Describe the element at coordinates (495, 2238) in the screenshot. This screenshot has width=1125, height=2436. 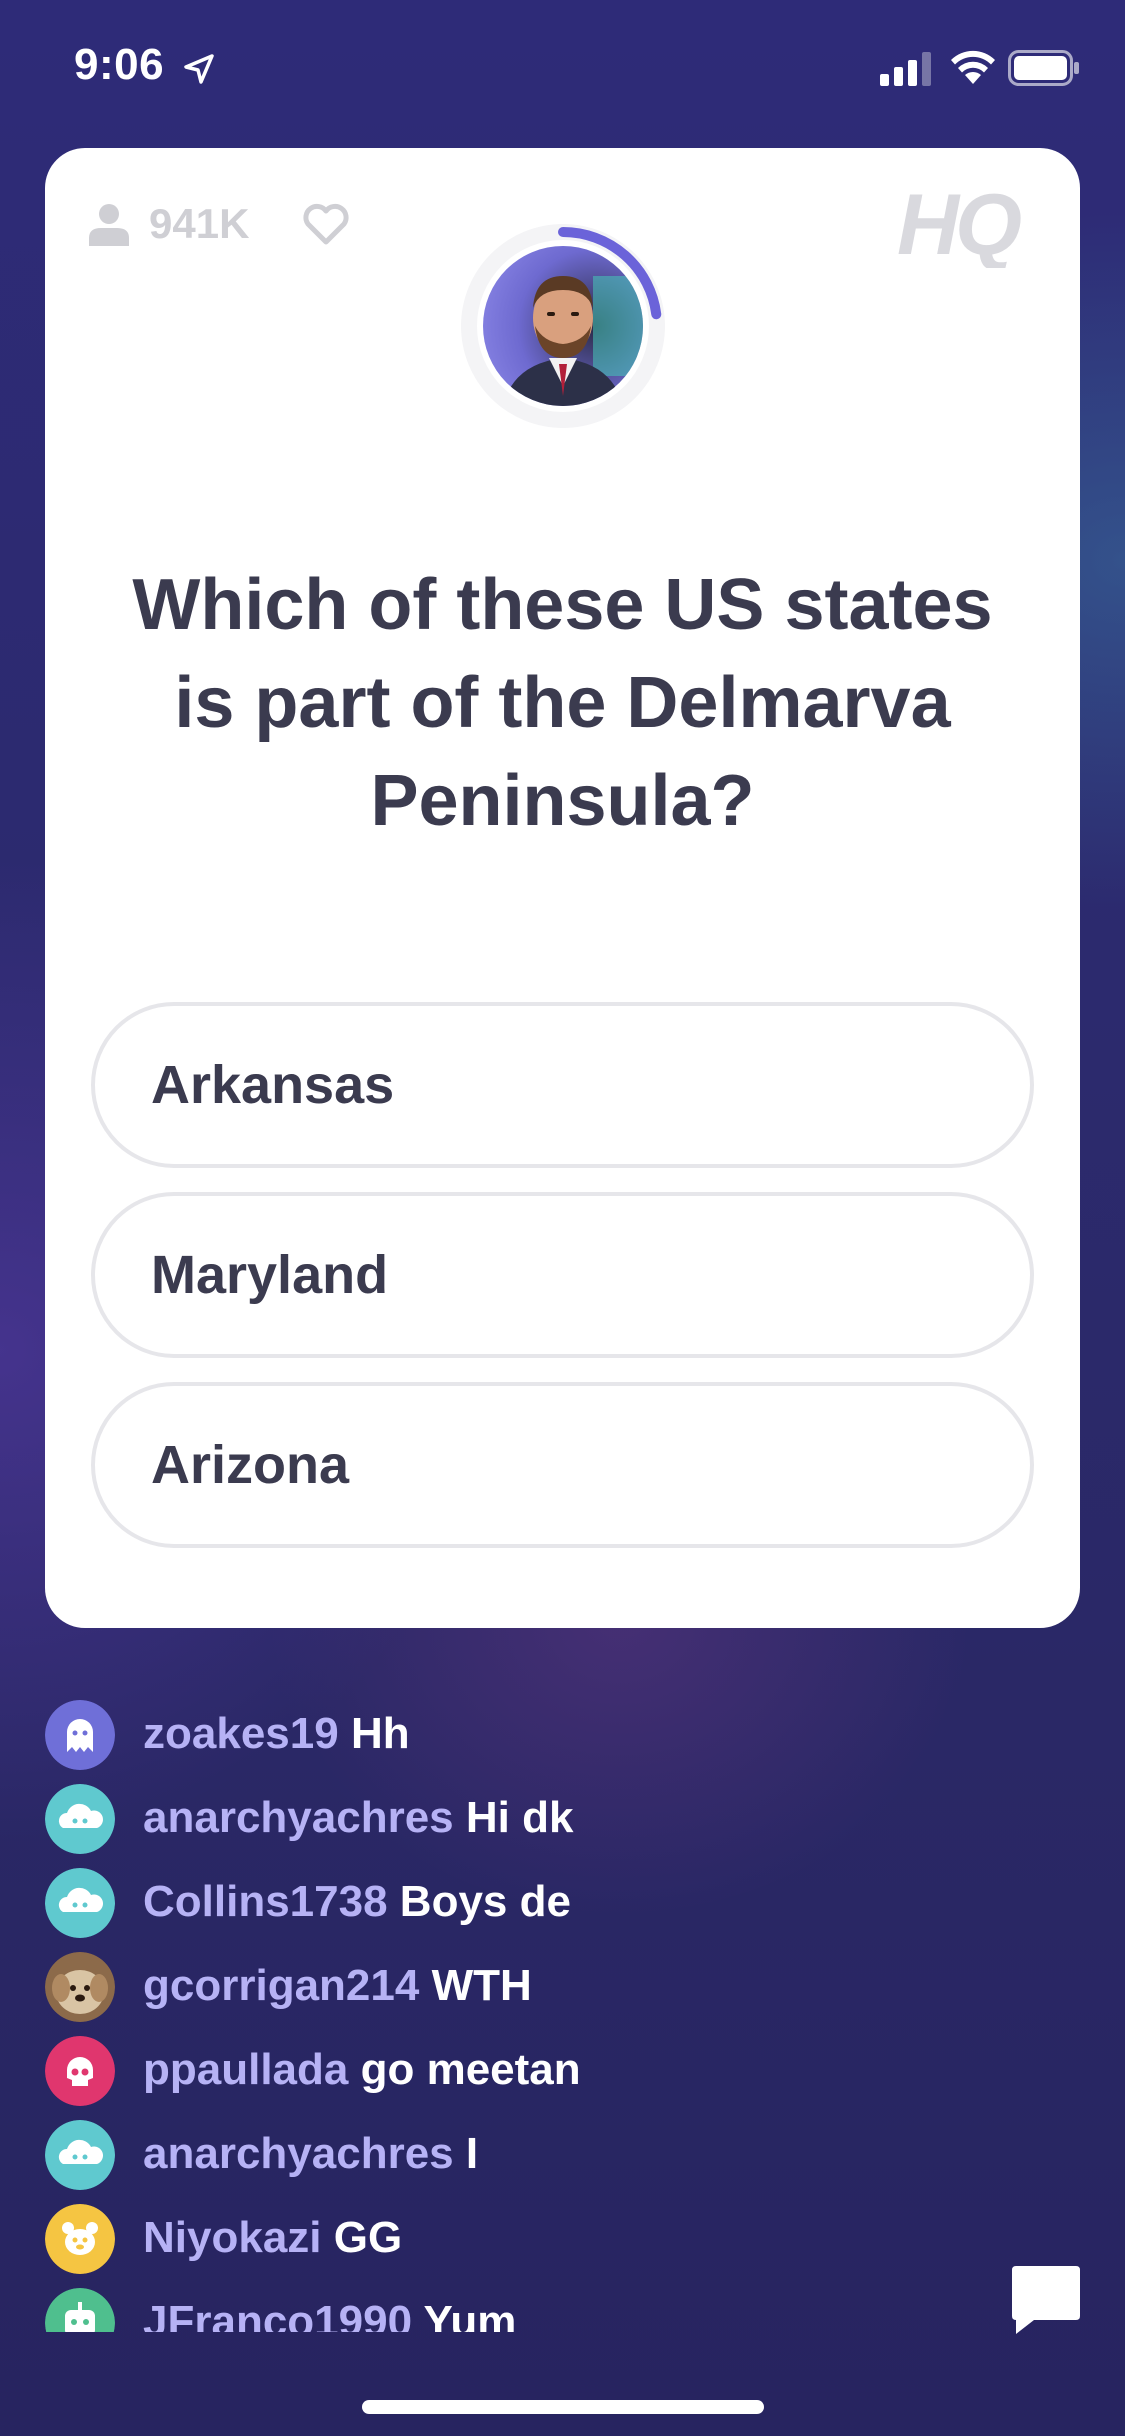
I see `chat-message: Niyokazi GG` at that location.